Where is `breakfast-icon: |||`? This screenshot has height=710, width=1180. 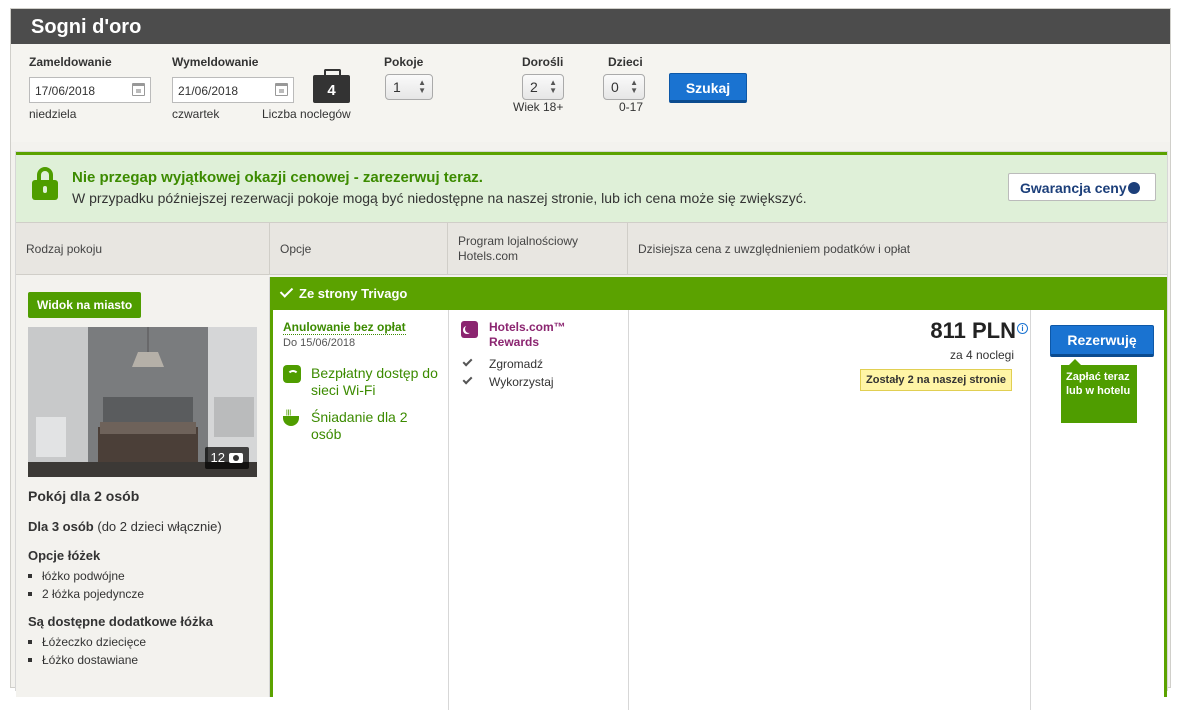 breakfast-icon: ||| is located at coordinates (292, 419).